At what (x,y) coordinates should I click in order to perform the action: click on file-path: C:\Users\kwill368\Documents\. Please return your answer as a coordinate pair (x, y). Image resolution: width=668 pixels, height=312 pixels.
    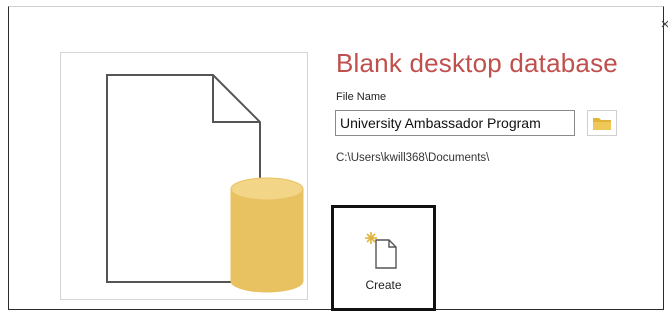
    Looking at the image, I should click on (413, 158).